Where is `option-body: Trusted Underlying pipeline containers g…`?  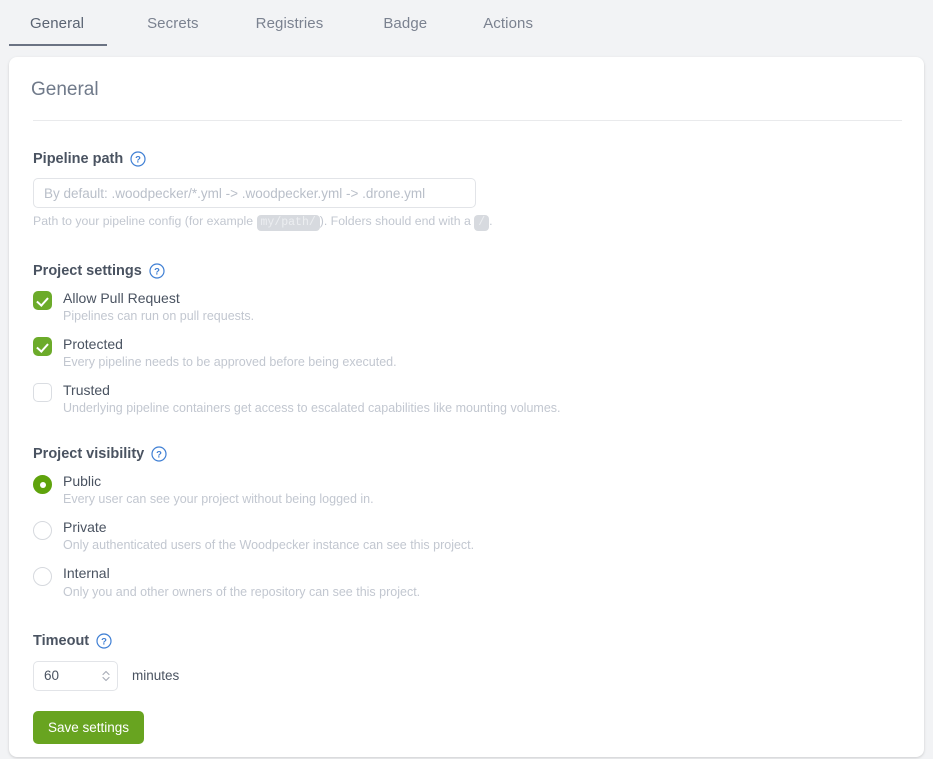 option-body: Trusted Underlying pipeline containers g… is located at coordinates (312, 399).